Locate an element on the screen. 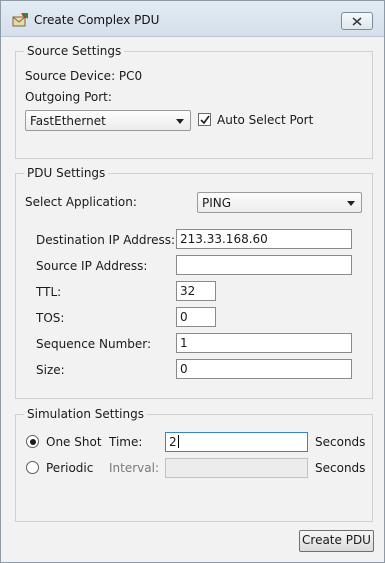 The width and height of the screenshot is (385, 563). checkmark-icon is located at coordinates (205, 120).